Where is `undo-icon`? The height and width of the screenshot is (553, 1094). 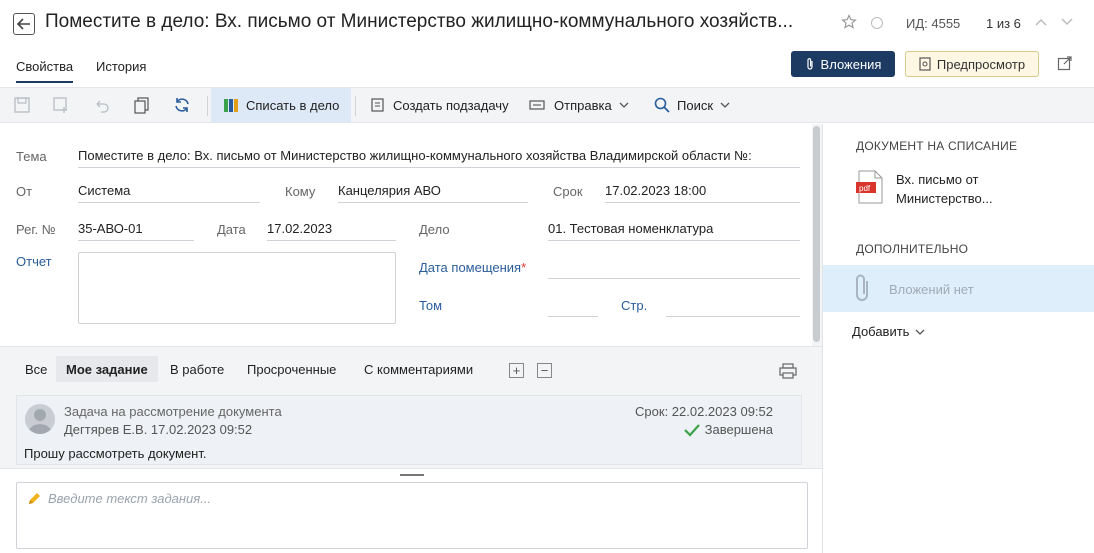 undo-icon is located at coordinates (102, 105).